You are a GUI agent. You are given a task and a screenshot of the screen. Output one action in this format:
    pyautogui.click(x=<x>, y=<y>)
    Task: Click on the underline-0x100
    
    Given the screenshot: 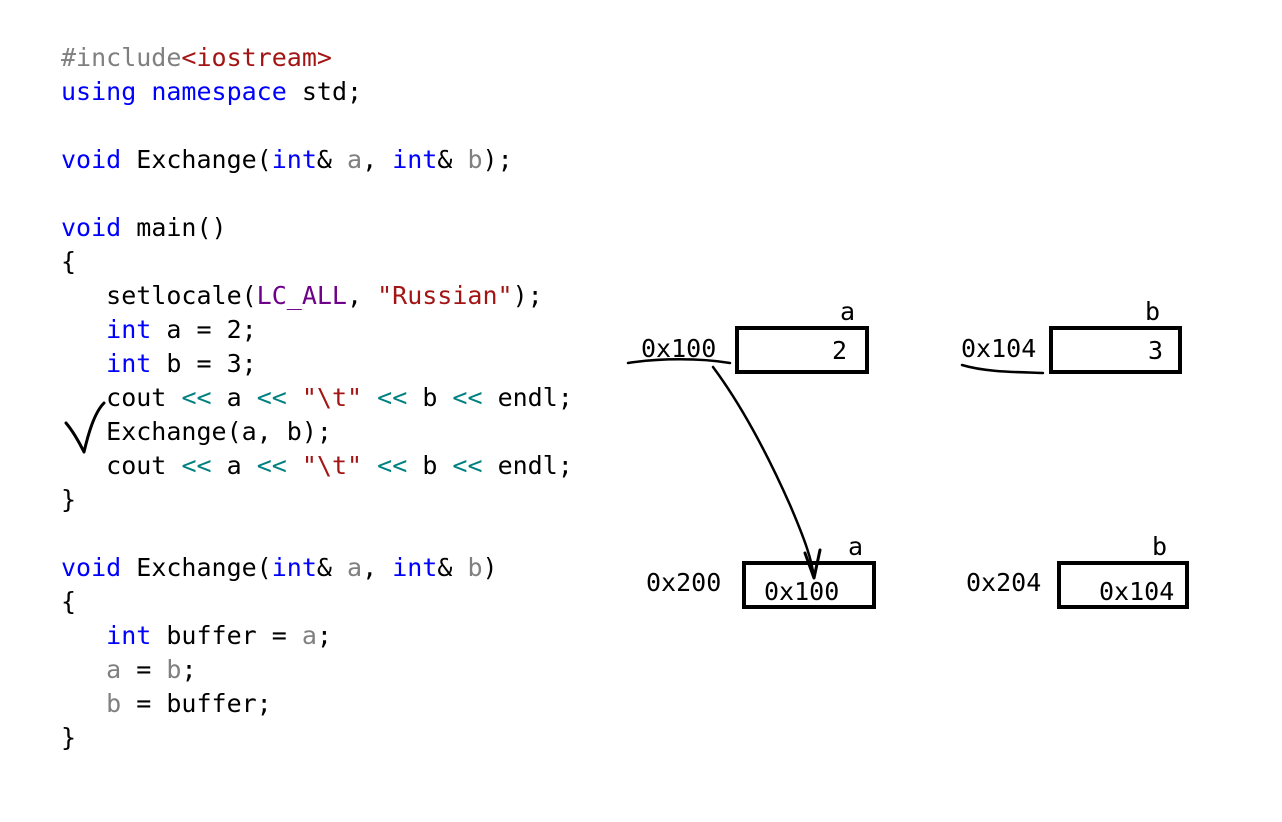 What is the action you would take?
    pyautogui.click(x=679, y=361)
    